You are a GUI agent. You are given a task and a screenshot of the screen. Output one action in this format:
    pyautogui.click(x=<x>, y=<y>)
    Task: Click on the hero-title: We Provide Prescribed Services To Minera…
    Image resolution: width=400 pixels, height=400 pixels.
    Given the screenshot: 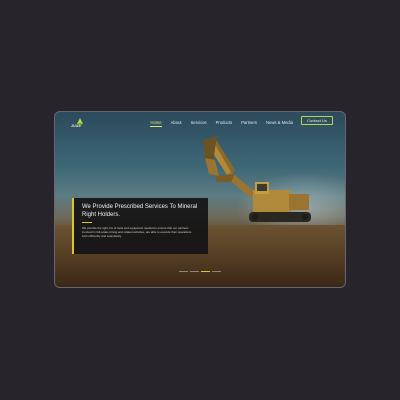 What is the action you would take?
    pyautogui.click(x=140, y=211)
    